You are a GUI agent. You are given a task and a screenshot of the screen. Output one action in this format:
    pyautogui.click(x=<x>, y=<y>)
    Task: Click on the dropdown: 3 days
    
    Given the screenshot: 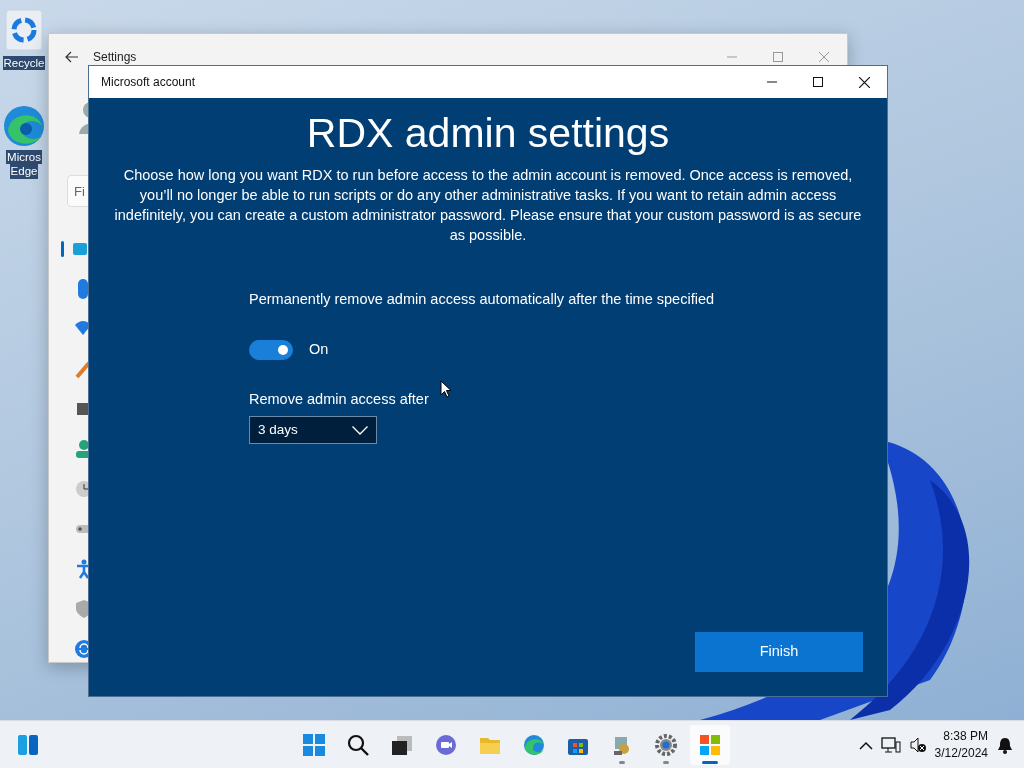 What is the action you would take?
    pyautogui.click(x=313, y=430)
    